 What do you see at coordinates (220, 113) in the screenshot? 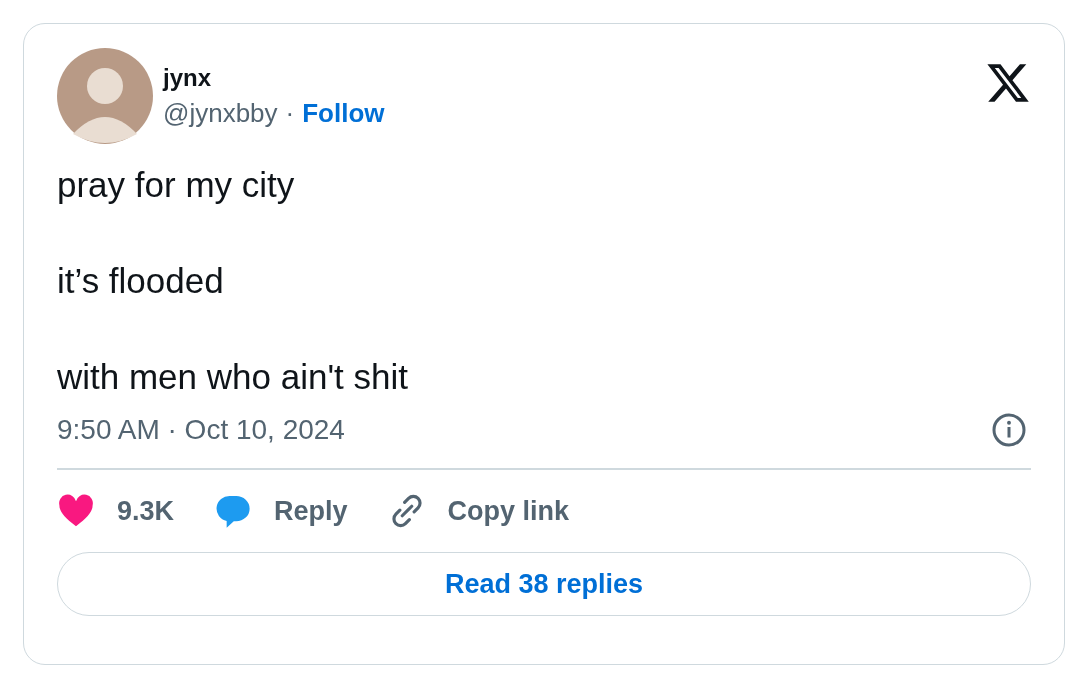
I see `author-handle: @jynxbby` at bounding box center [220, 113].